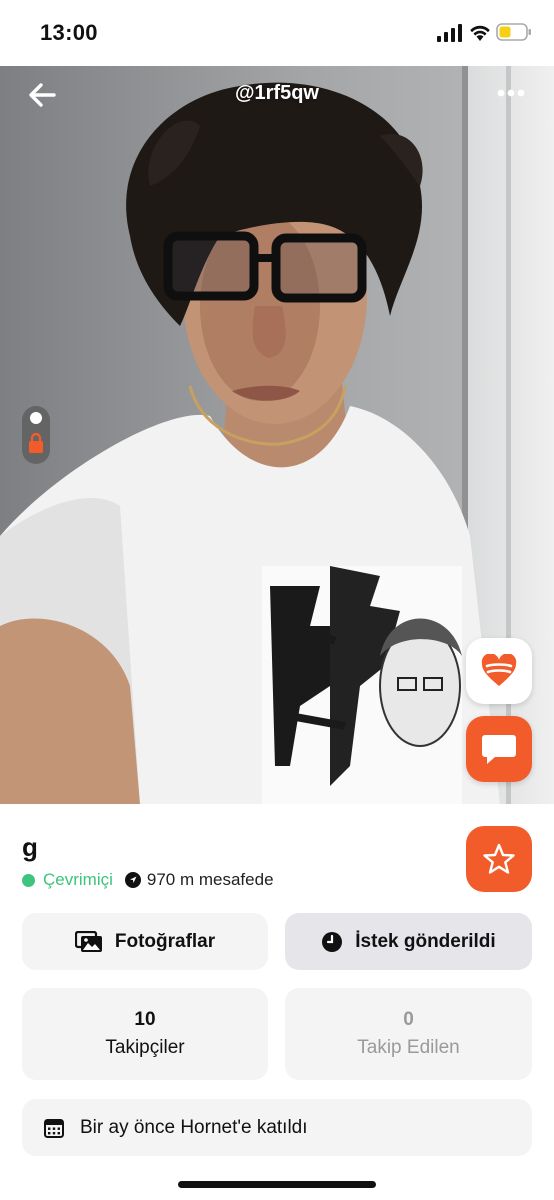 The image size is (554, 1200). I want to click on like-button, so click(499, 671).